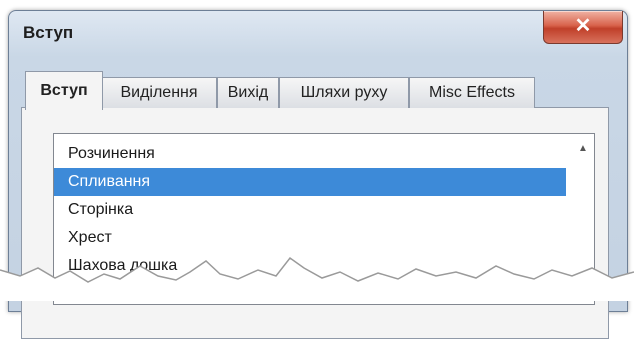 This screenshot has width=634, height=339. I want to click on tab-vykhid: Вихід, so click(248, 92).